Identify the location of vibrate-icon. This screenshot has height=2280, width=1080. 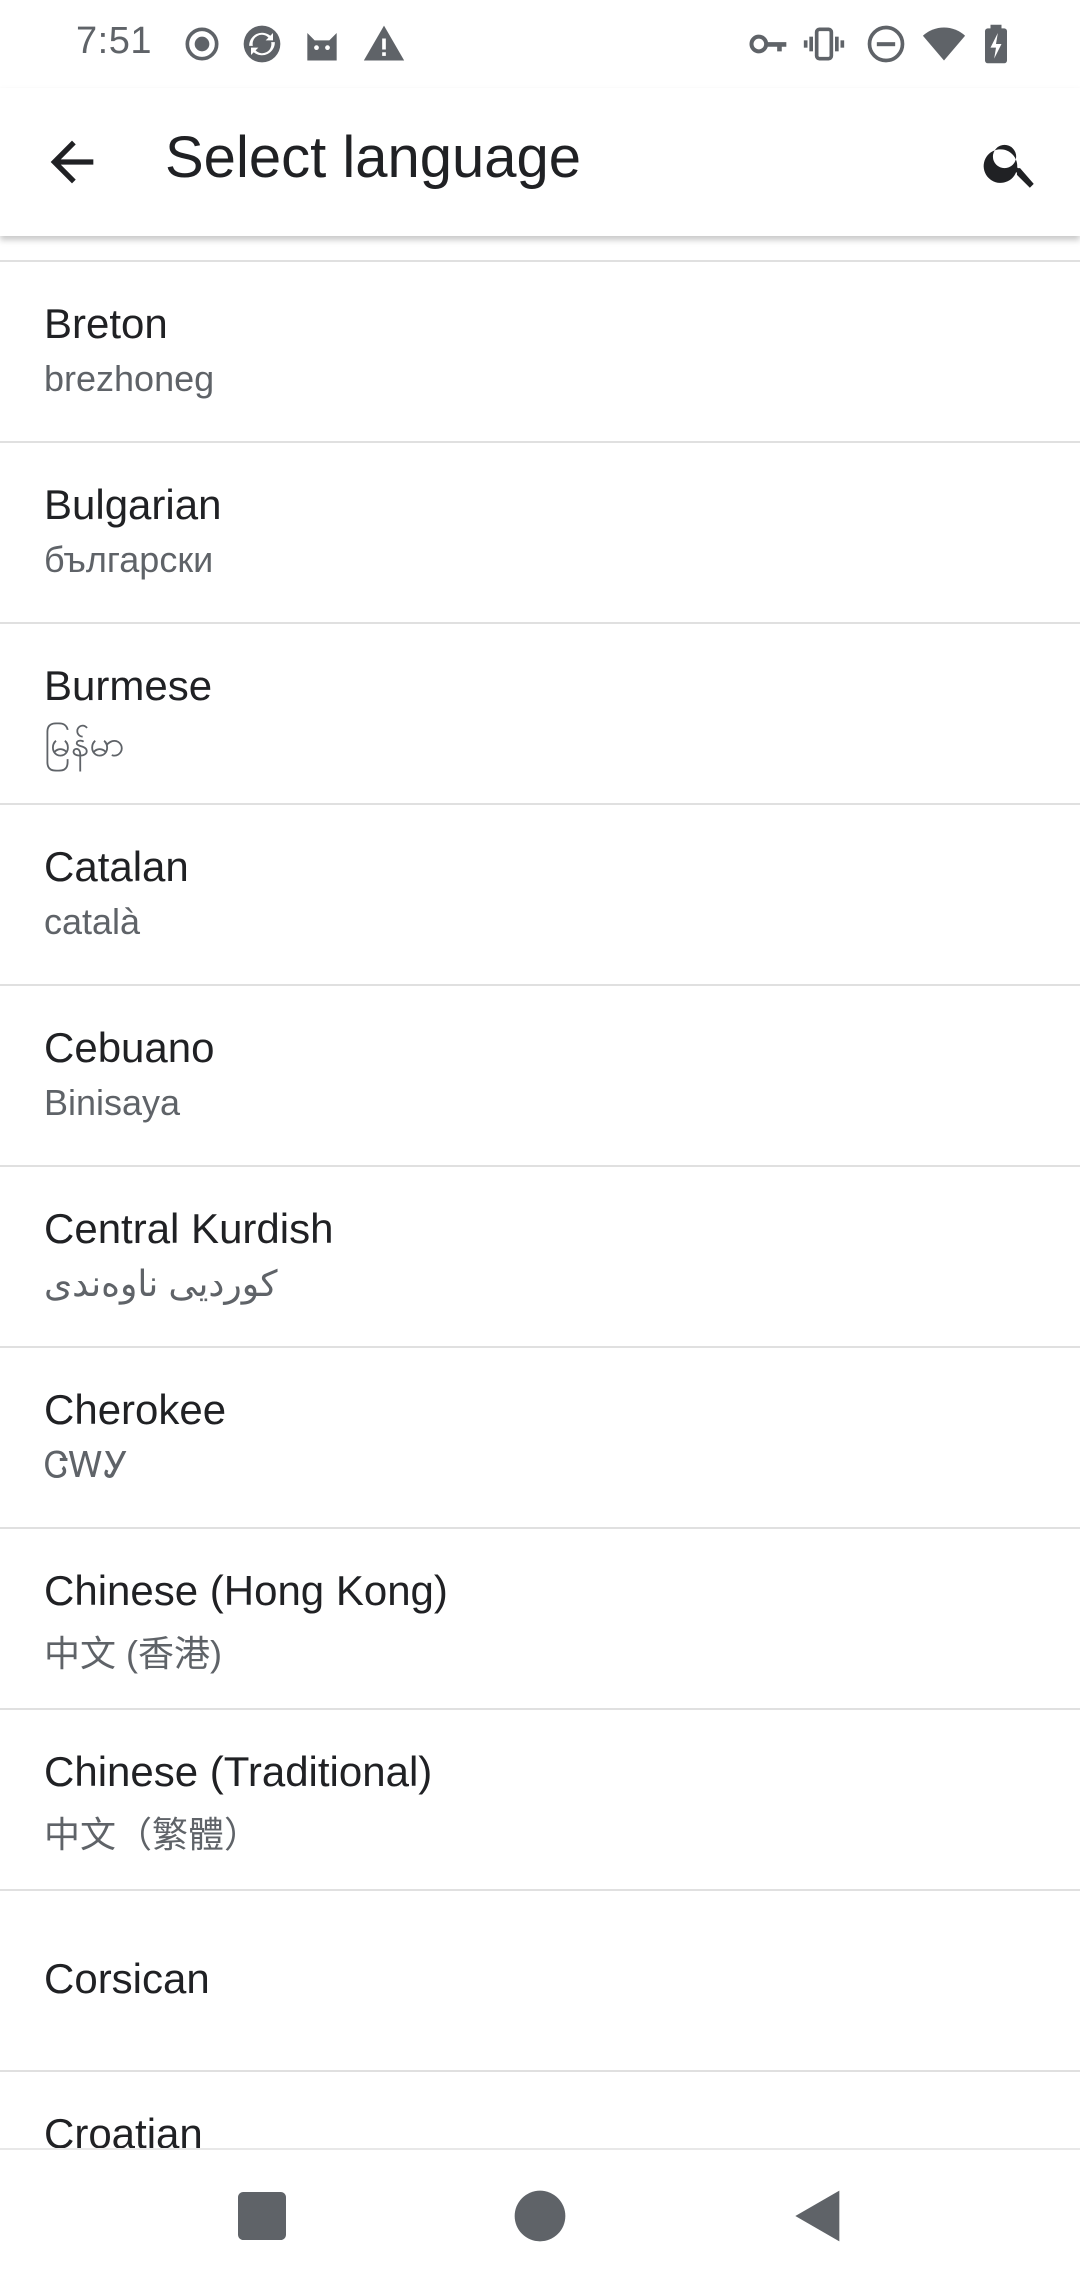
(824, 44).